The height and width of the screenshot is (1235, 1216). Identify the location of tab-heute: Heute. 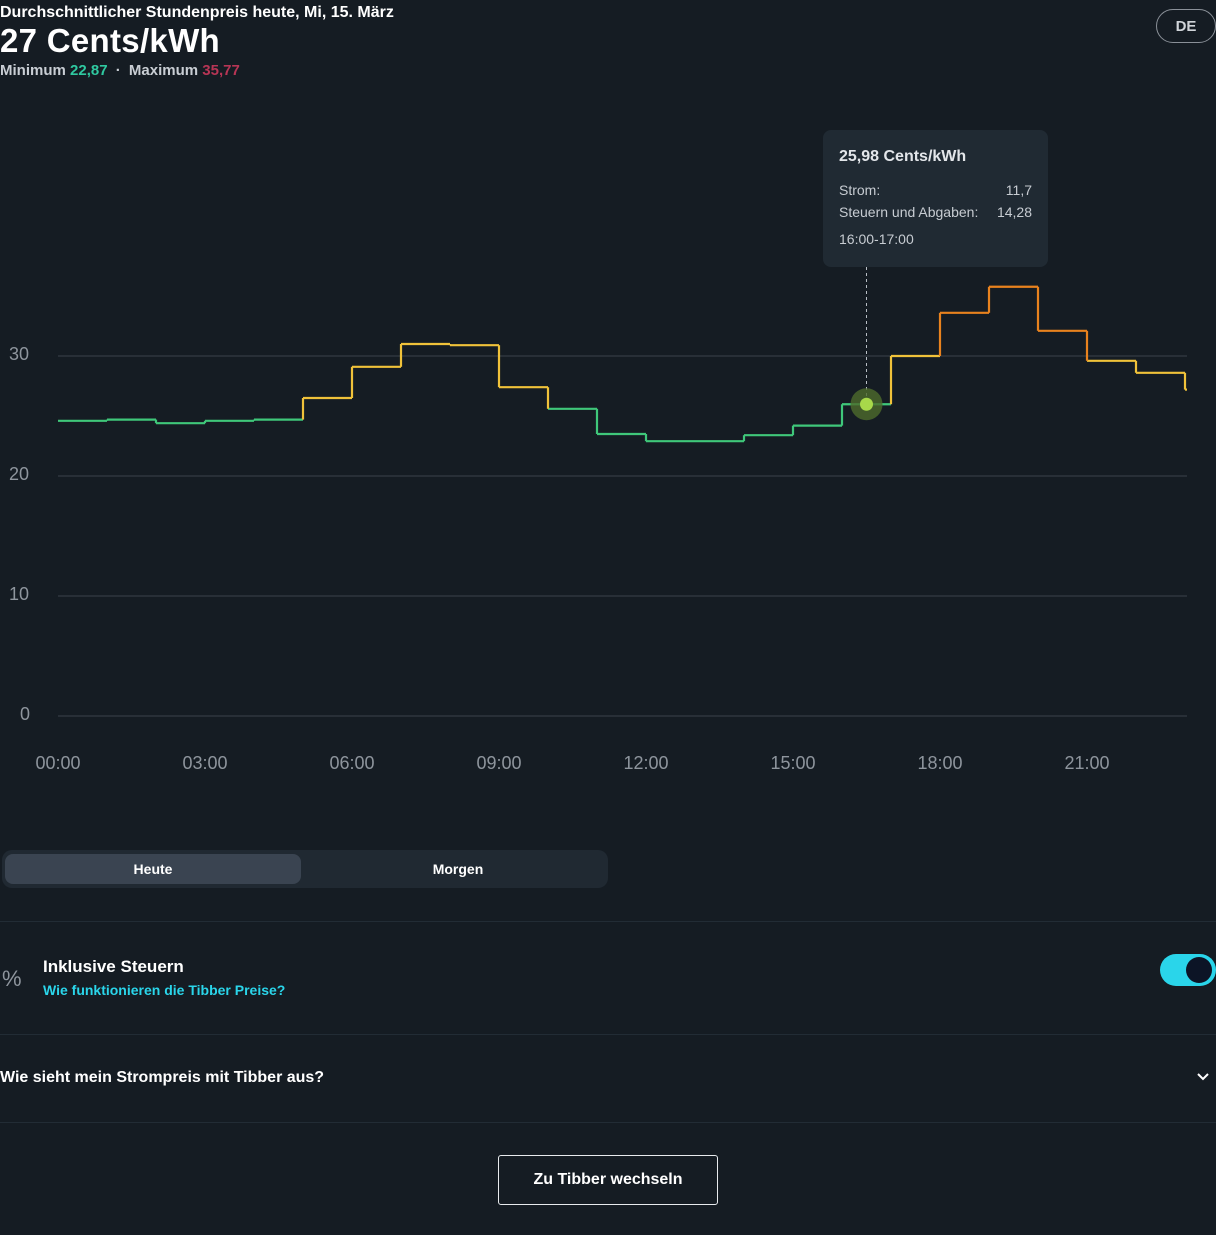
(153, 869).